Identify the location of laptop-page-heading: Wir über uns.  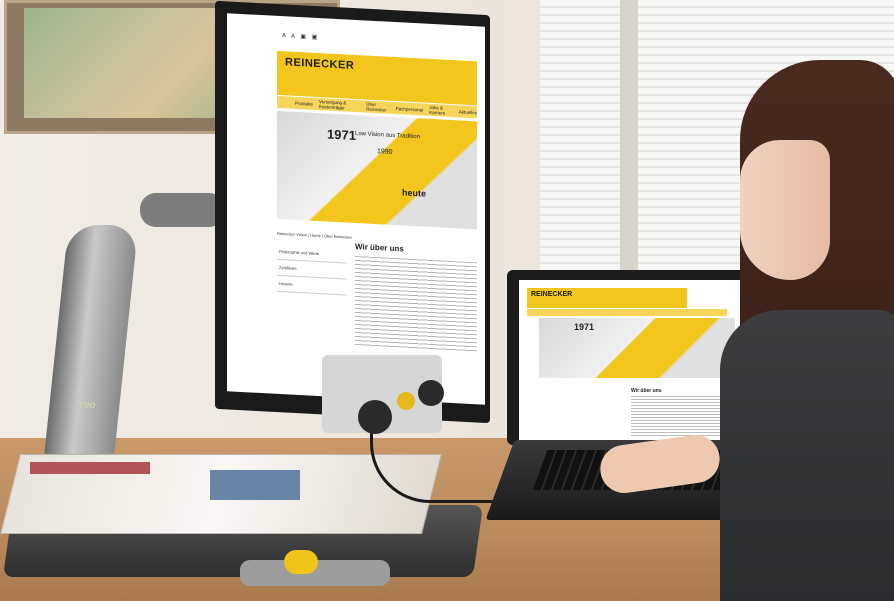
(646, 391).